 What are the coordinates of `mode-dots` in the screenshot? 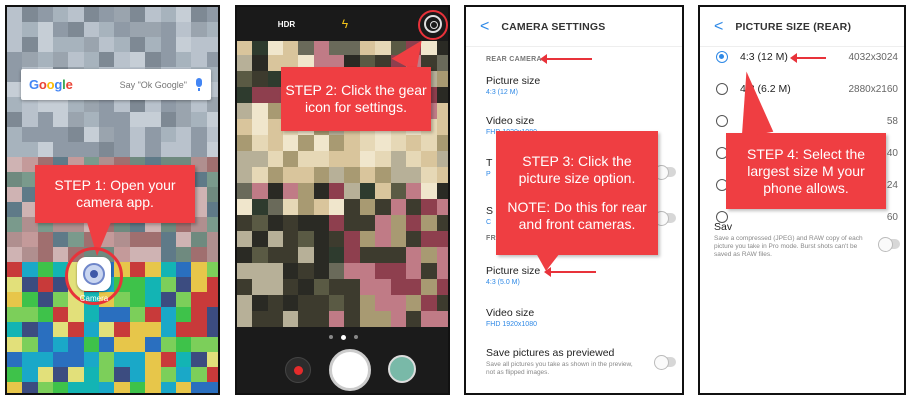 It's located at (343, 337).